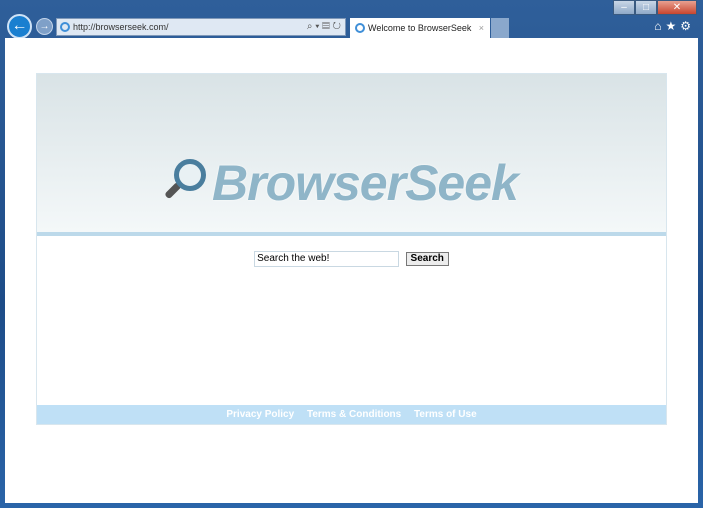 This screenshot has width=703, height=508. Describe the element at coordinates (260, 414) in the screenshot. I see `privacy-policy-link: Privacy Policy` at that location.